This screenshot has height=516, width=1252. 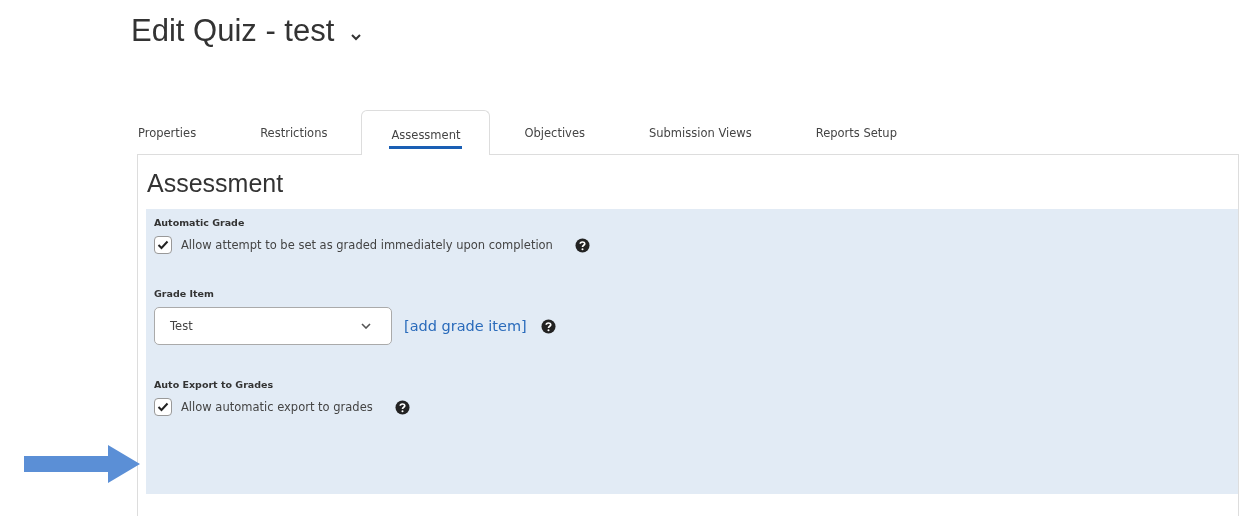 I want to click on section-heading: Assessment, so click(x=215, y=183).